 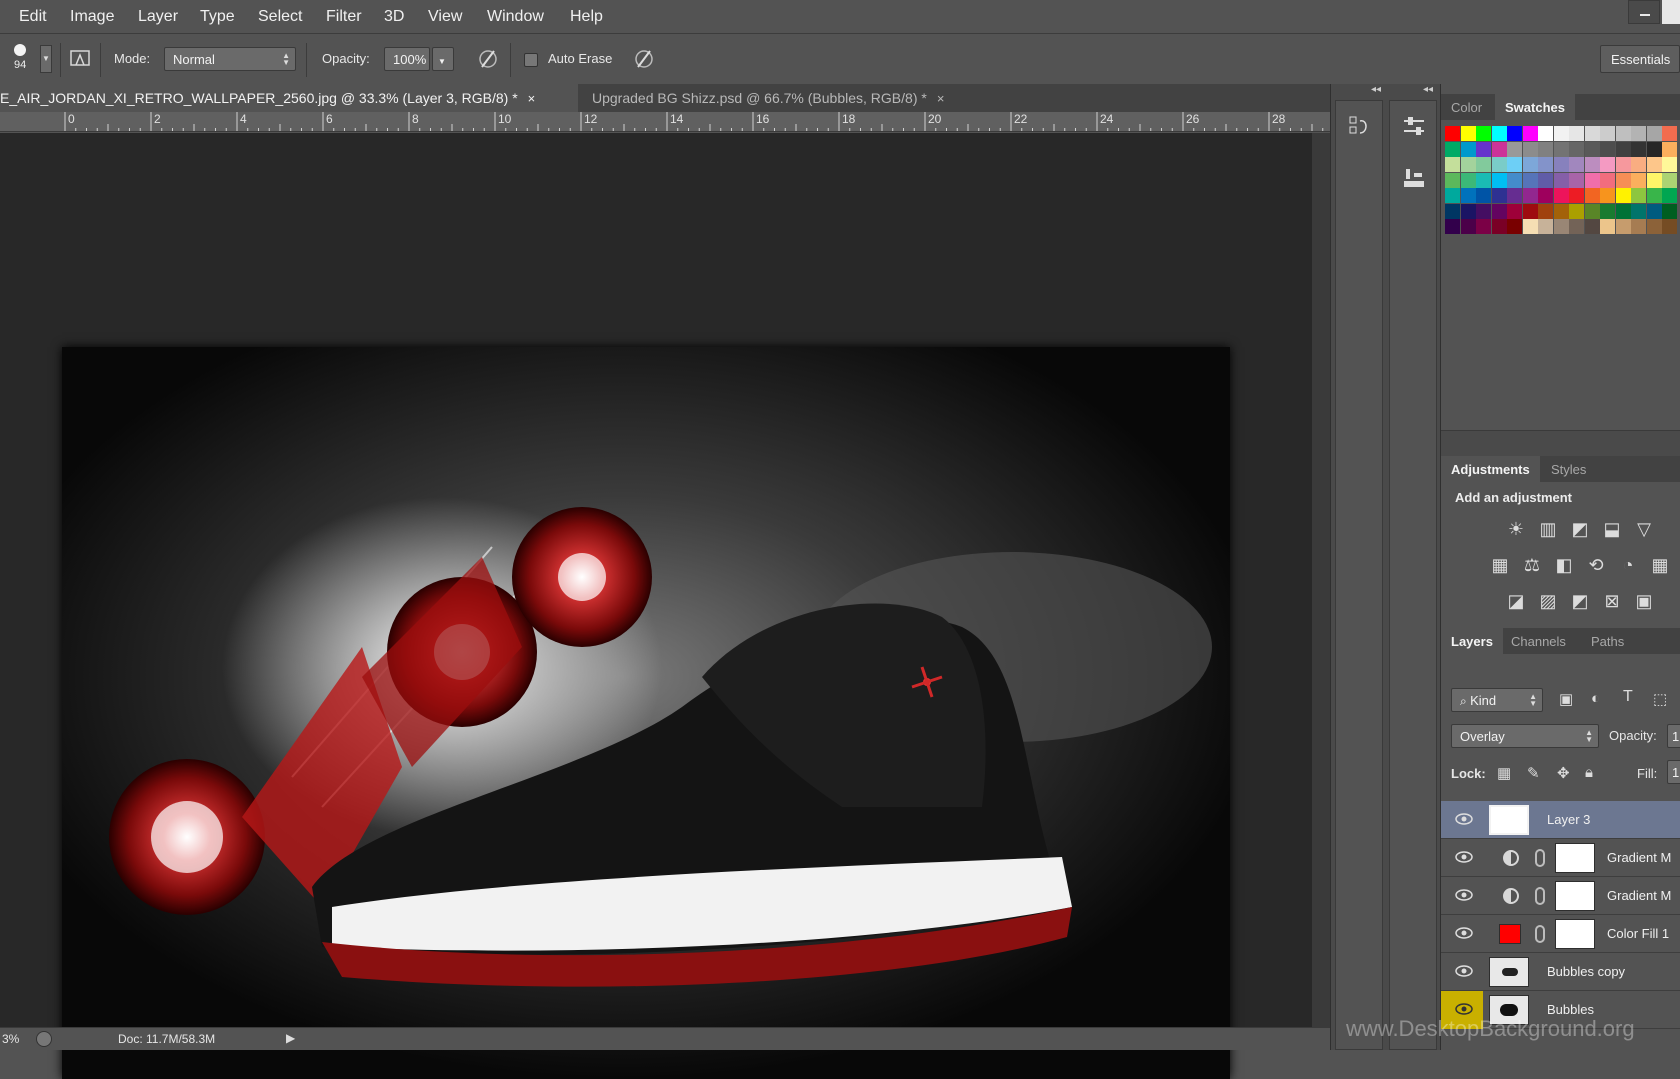 What do you see at coordinates (1589, 772) in the screenshot?
I see `lock-all-padlock-icon: 🔒︎` at bounding box center [1589, 772].